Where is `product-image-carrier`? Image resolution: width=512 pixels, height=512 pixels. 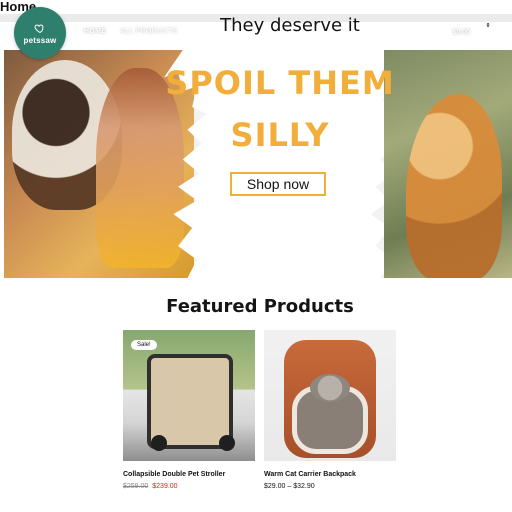 product-image-carrier is located at coordinates (330, 395).